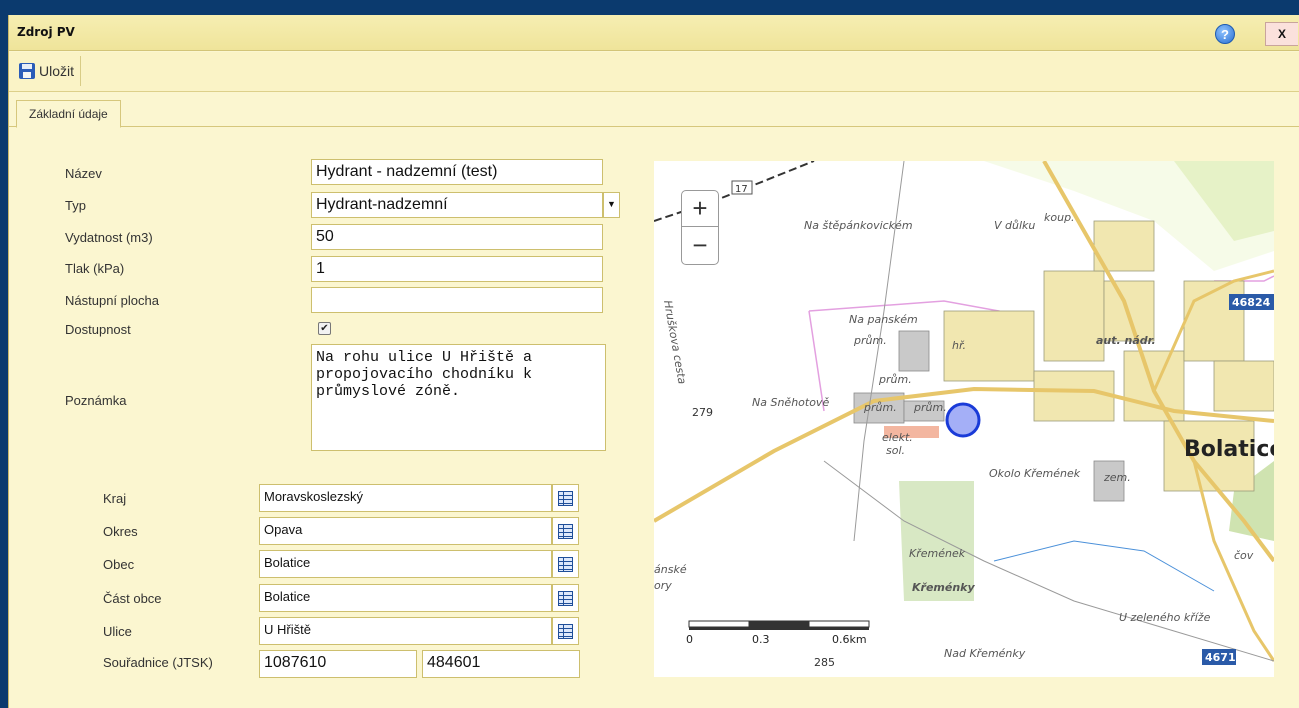 The height and width of the screenshot is (708, 1299). What do you see at coordinates (1220, 657) in the screenshot?
I see `road-number-4671: 4671` at bounding box center [1220, 657].